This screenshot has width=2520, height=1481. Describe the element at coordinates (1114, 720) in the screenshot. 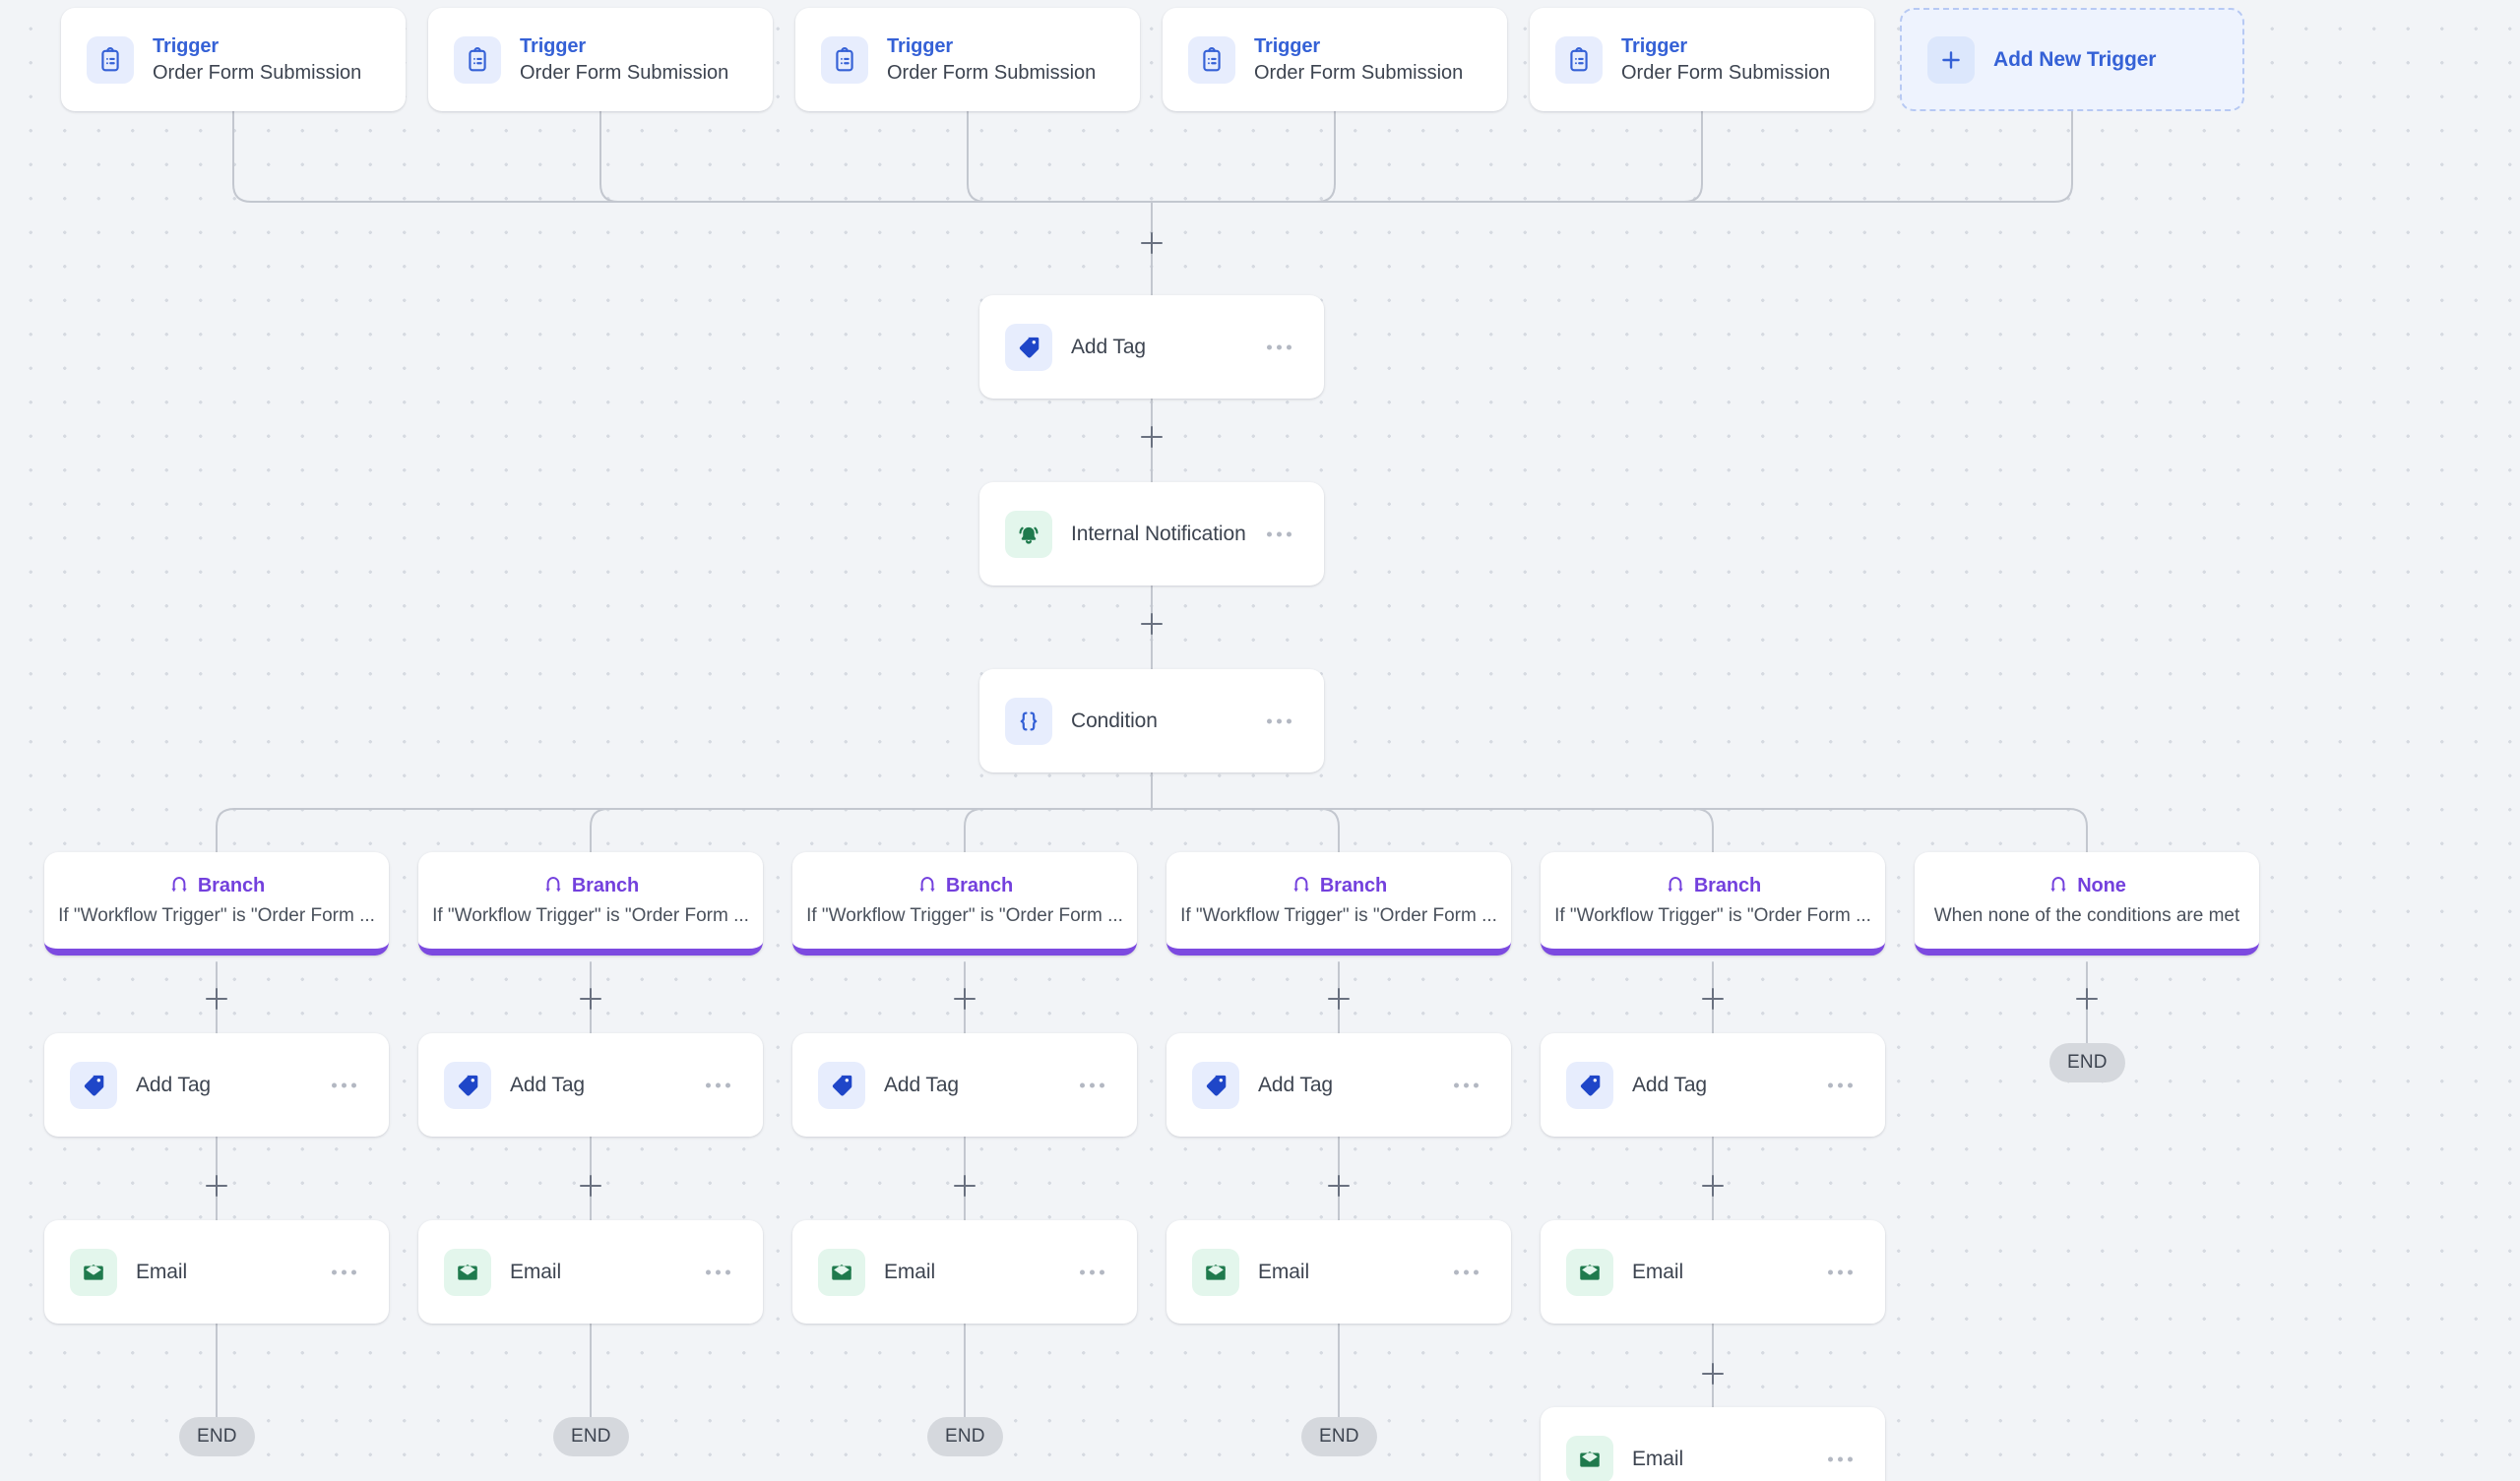

I see `step-label: Condition` at that location.